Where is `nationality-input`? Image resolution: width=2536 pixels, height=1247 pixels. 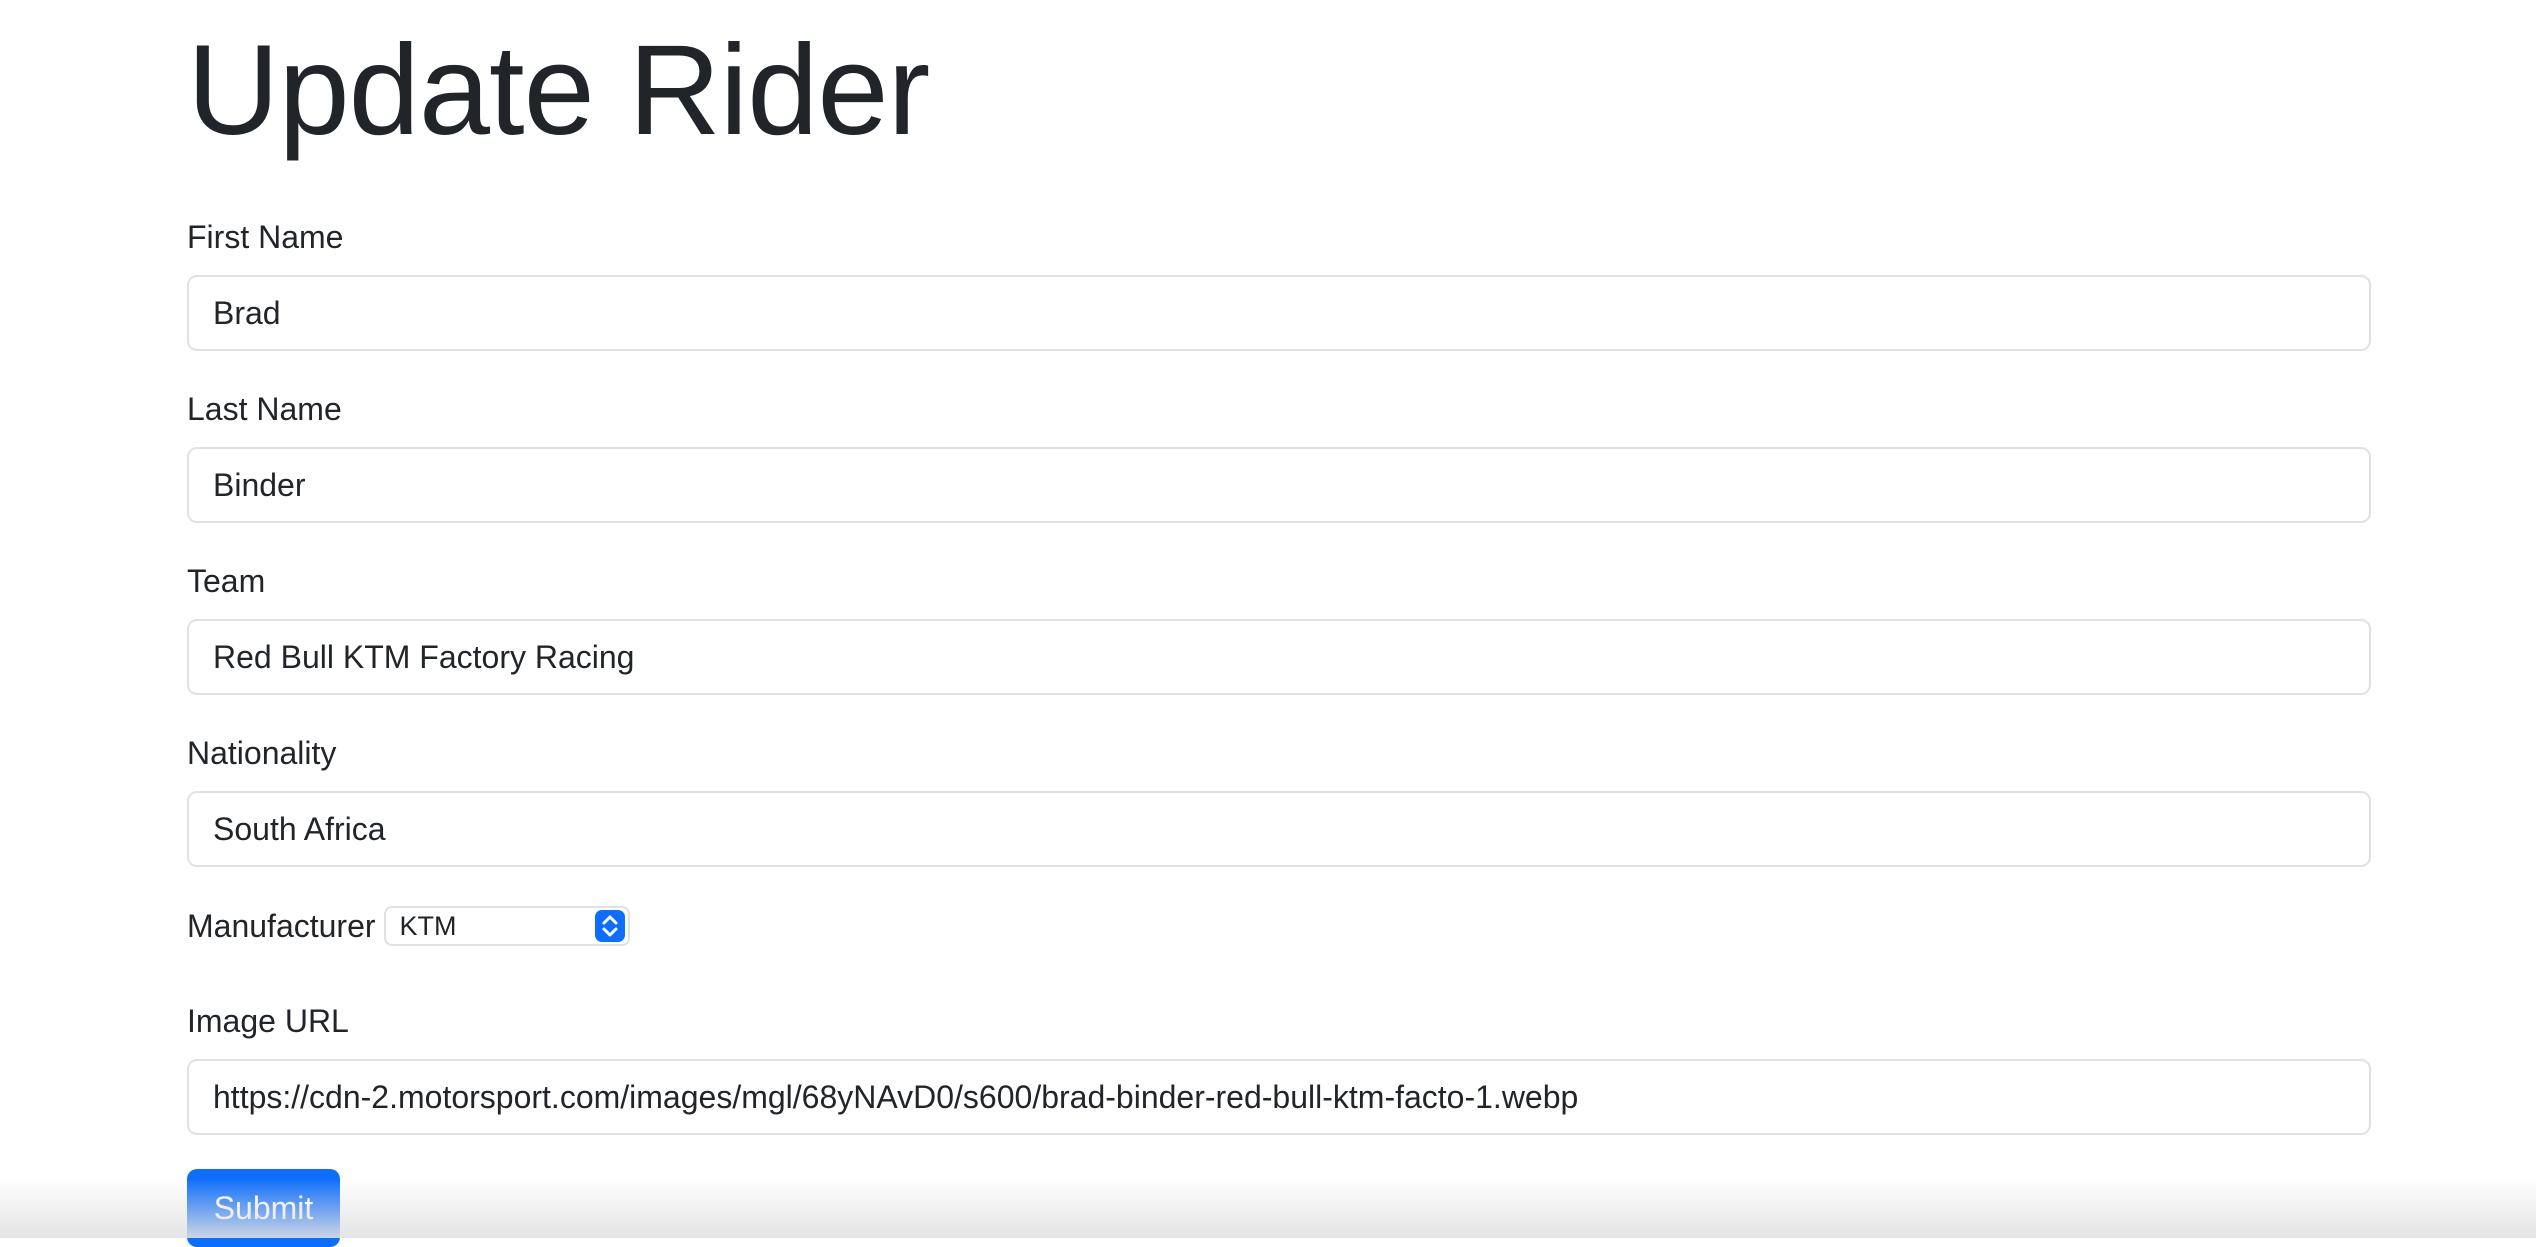
nationality-input is located at coordinates (1279, 829).